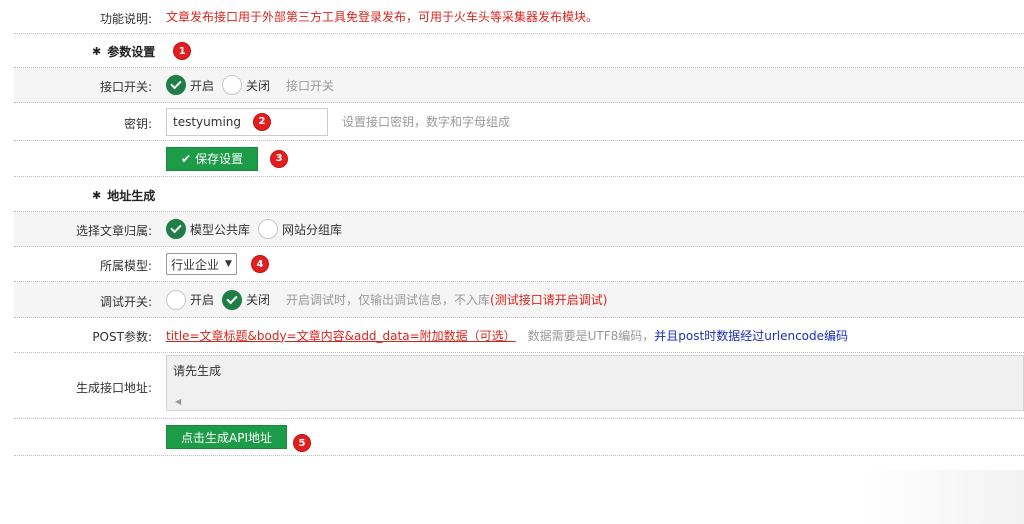 The height and width of the screenshot is (524, 1024). What do you see at coordinates (226, 437) in the screenshot?
I see `generate-api-button: 点击生成API地址` at bounding box center [226, 437].